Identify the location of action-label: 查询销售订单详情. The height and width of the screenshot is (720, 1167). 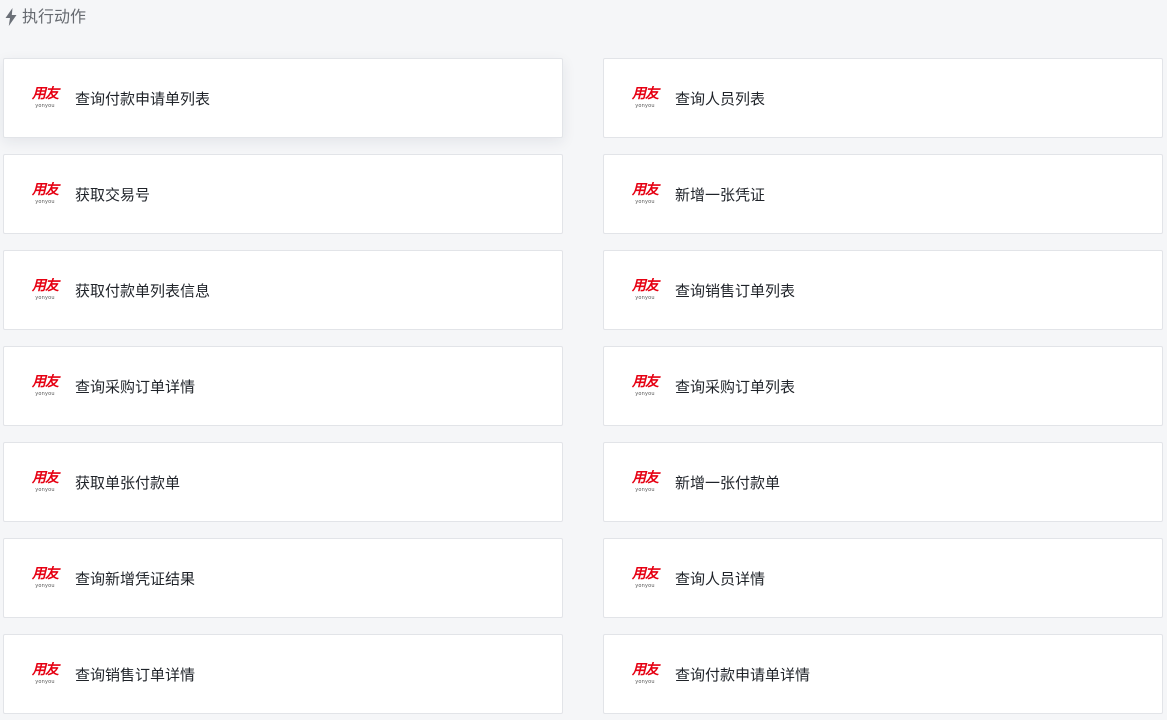
(135, 674).